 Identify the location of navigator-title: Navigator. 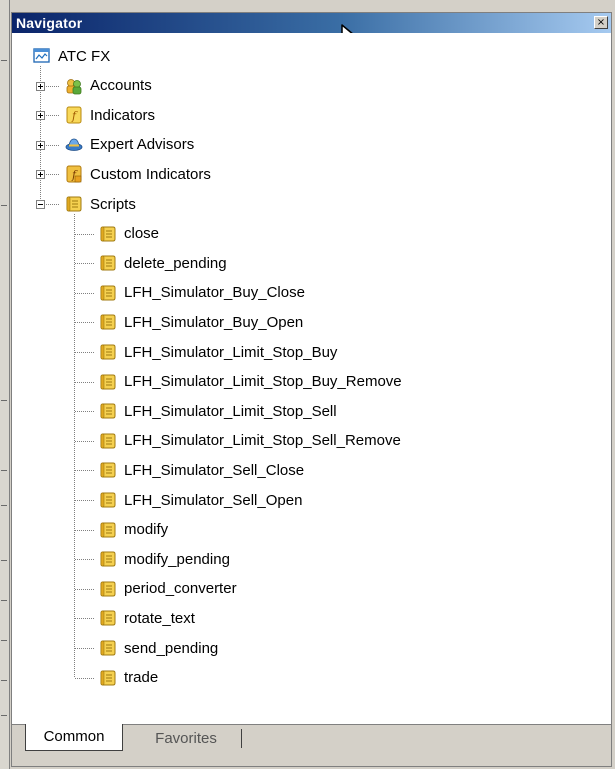
(49, 23).